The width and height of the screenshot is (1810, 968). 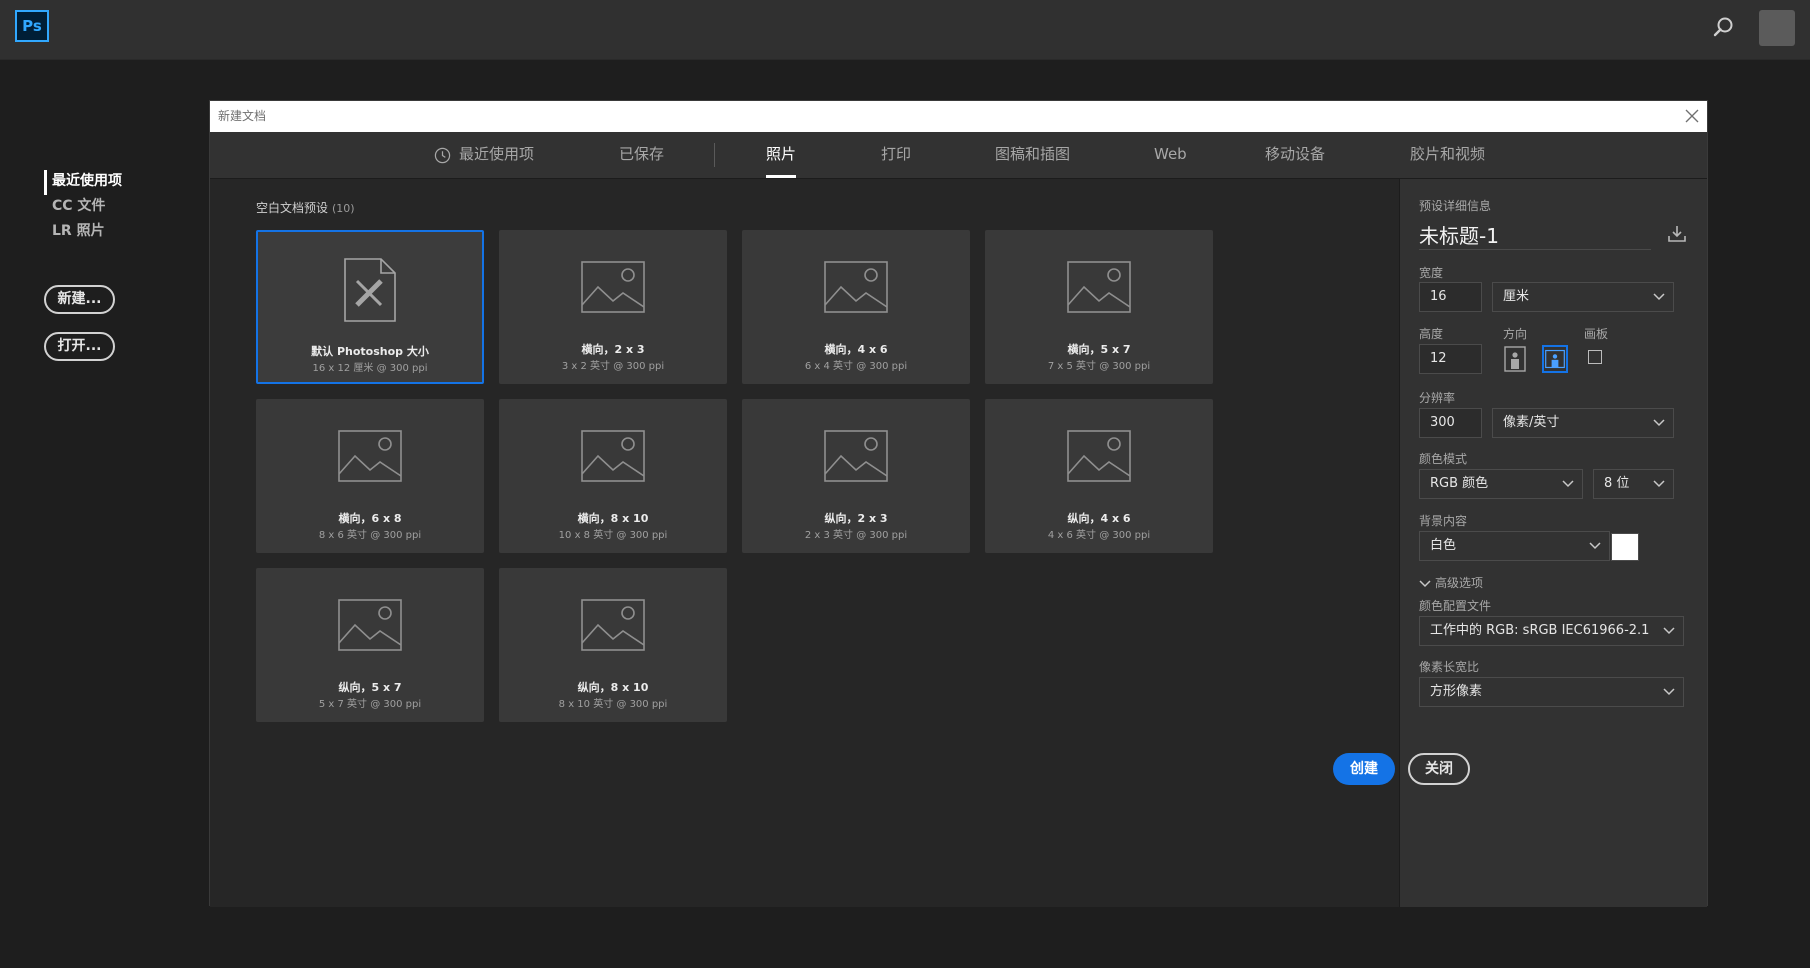 What do you see at coordinates (1625, 547) in the screenshot?
I see `background-color-swatch` at bounding box center [1625, 547].